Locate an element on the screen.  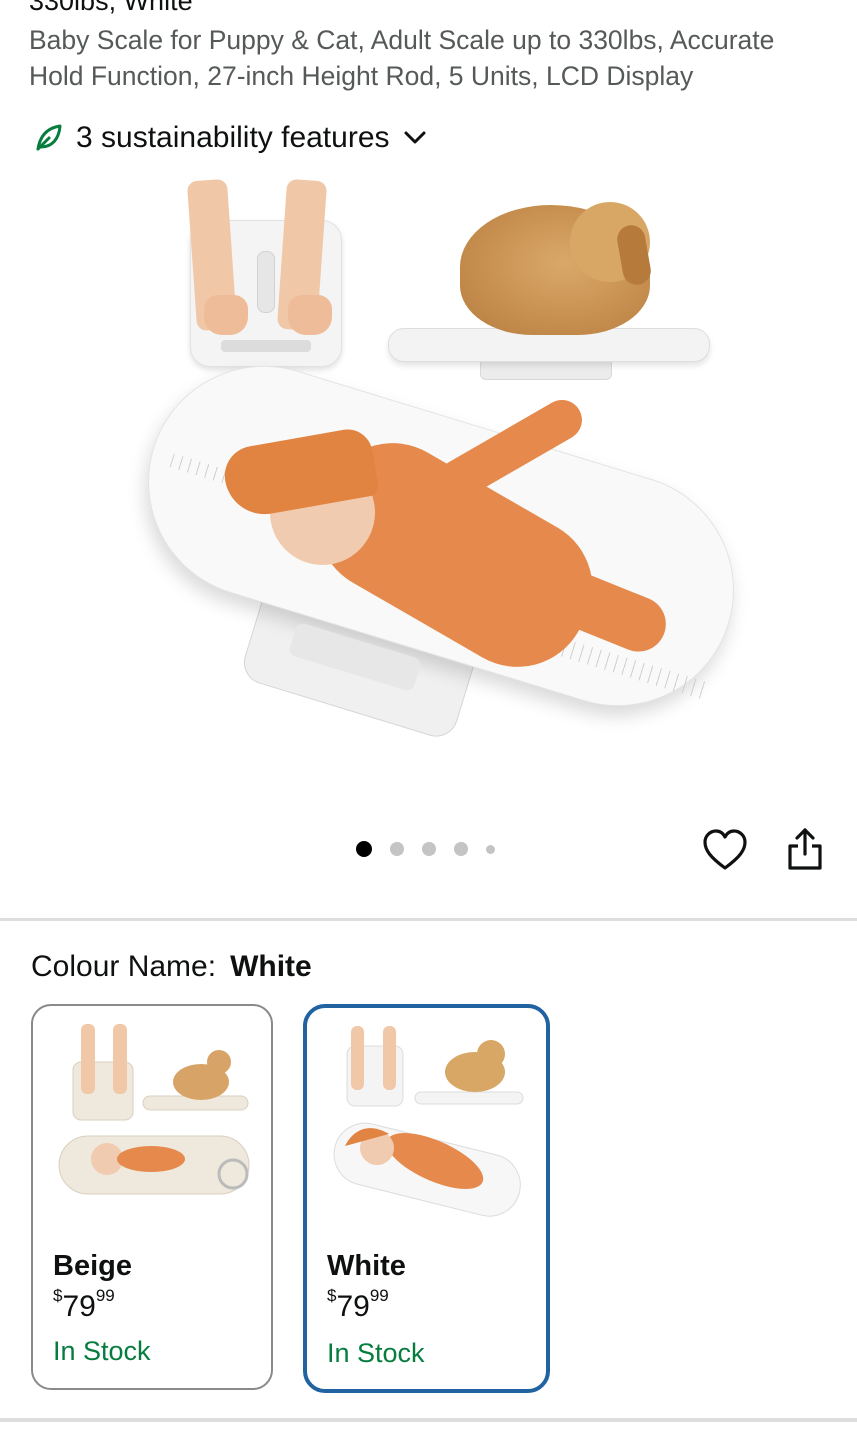
swatch-name: Beige is located at coordinates (92, 1266).